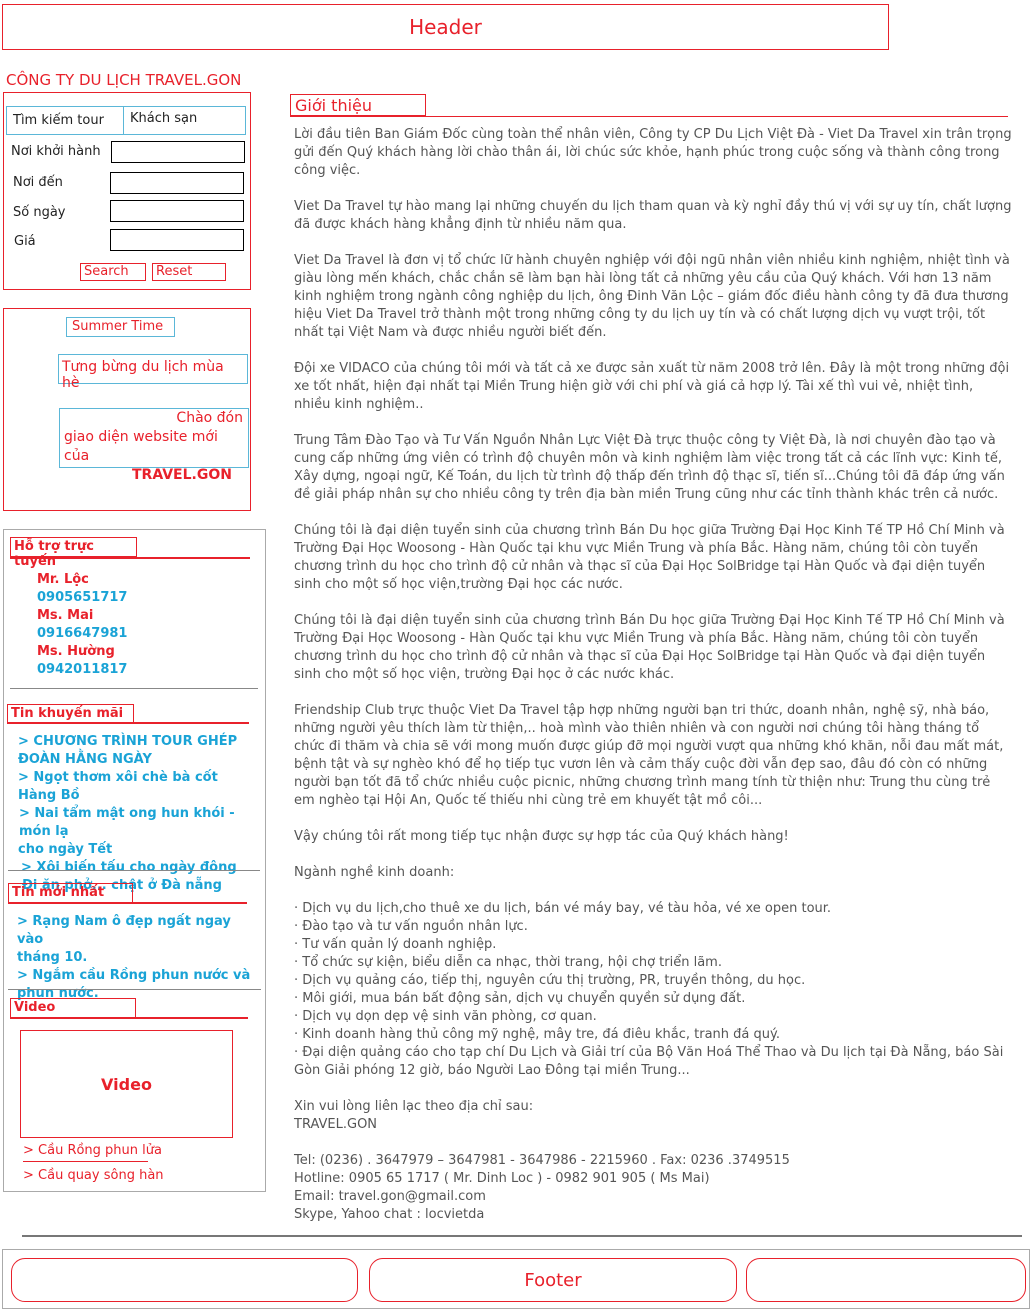 This screenshot has height=1310, width=1032. I want to click on contact-name: Ms. Mai, so click(65, 615).